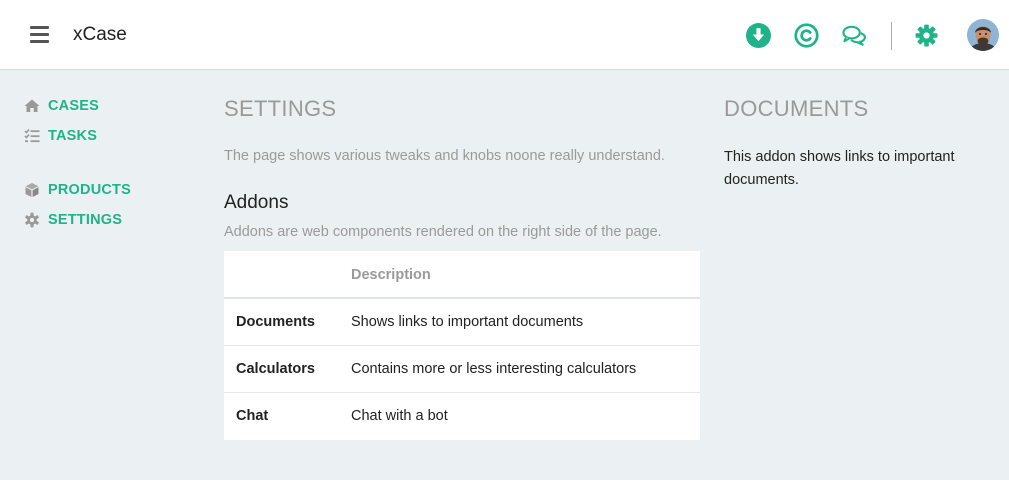 Image resolution: width=1009 pixels, height=480 pixels. Describe the element at coordinates (32, 136) in the screenshot. I see `tasks-icon` at that location.